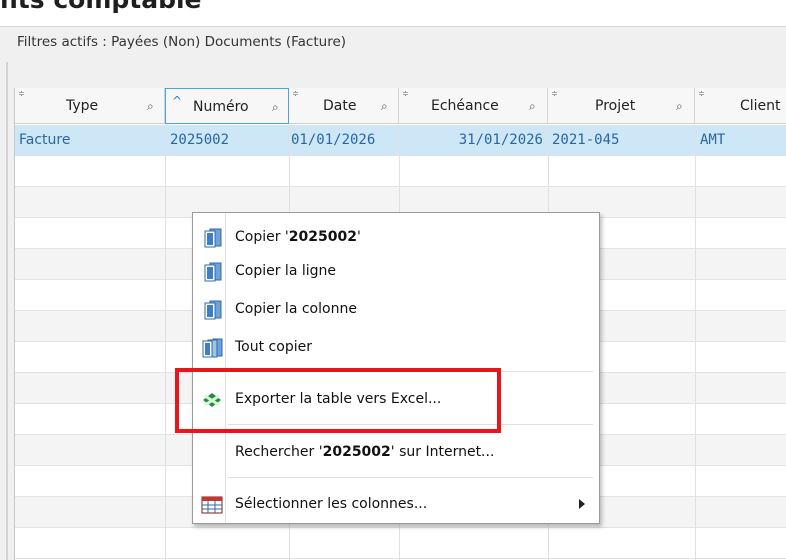 Image resolution: width=786 pixels, height=560 pixels. I want to click on column-header-type: ≑ Type ⌕, so click(90, 106).